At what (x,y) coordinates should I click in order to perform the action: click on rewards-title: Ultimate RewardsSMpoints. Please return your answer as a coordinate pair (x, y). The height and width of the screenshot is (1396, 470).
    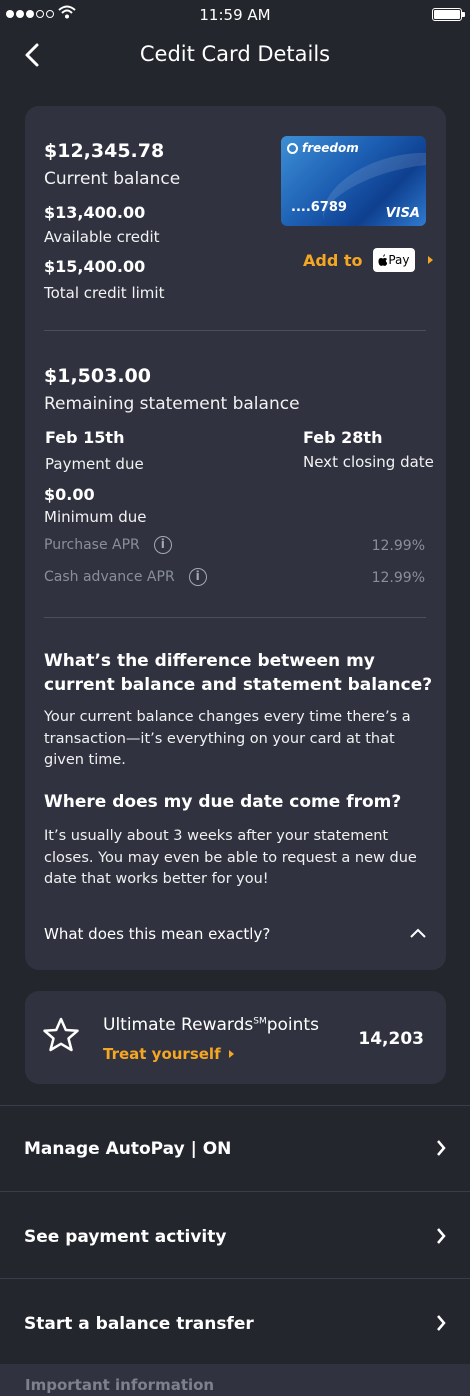
    Looking at the image, I should click on (211, 1025).